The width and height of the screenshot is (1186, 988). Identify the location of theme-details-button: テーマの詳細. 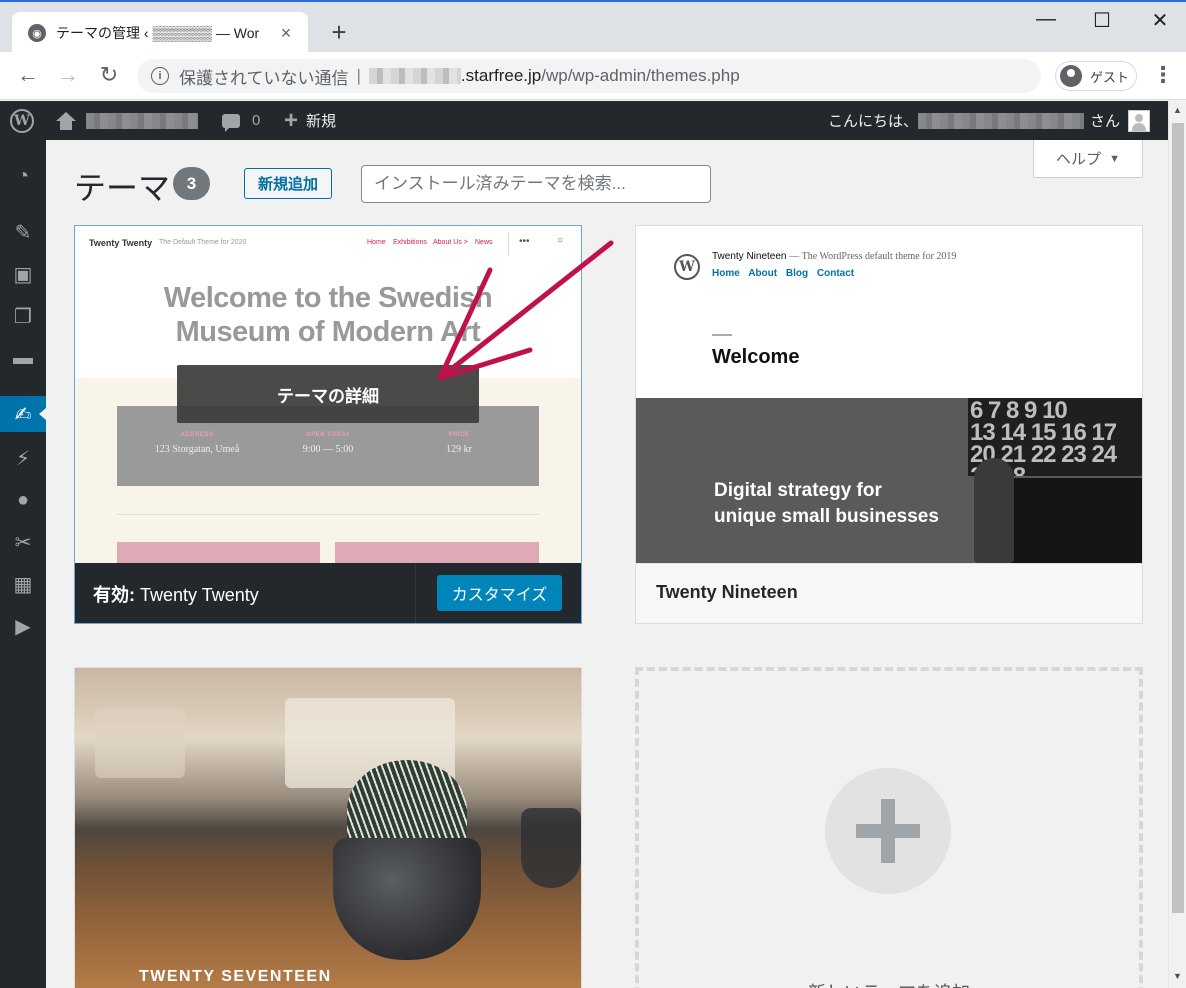
(328, 394).